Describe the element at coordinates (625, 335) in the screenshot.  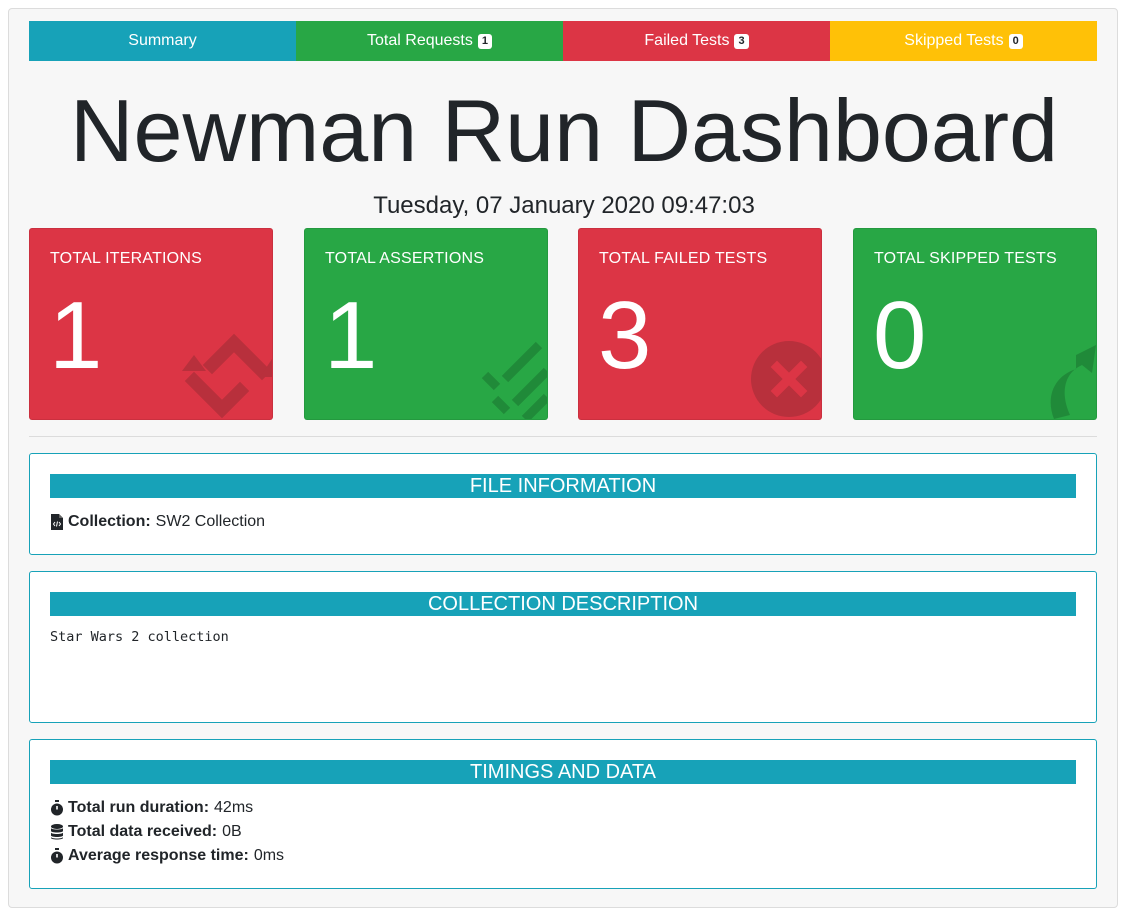
I see `card-value: 3` at that location.